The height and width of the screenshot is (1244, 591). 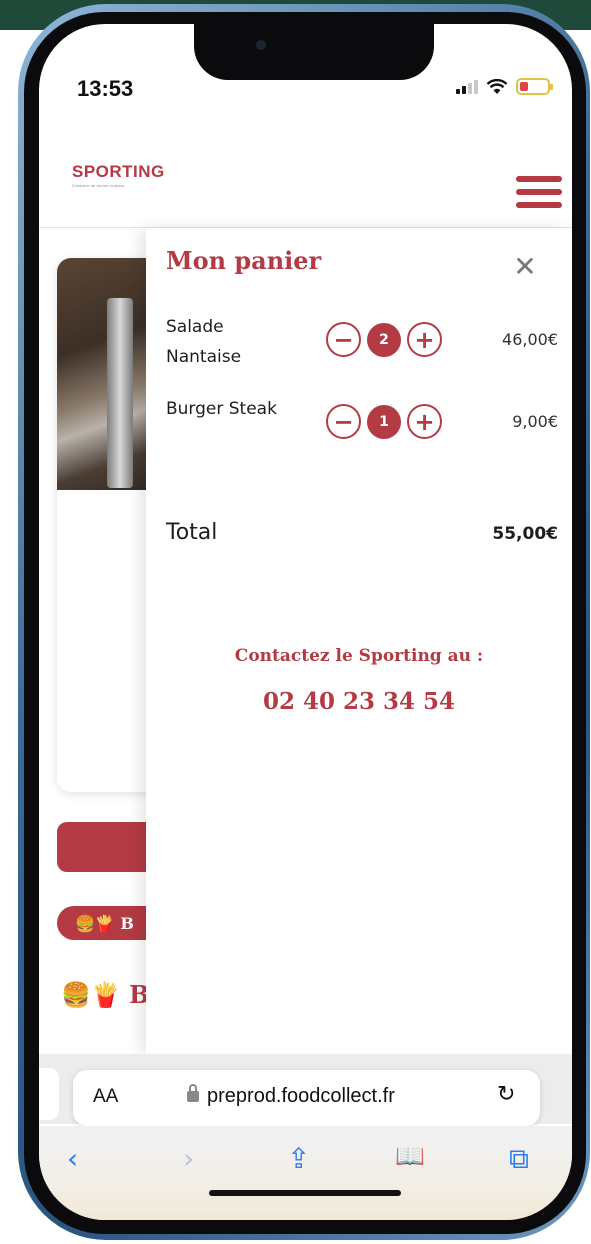 I want to click on sporting-logo: SPORTING Créateur de bonne humeur, so click(x=118, y=175).